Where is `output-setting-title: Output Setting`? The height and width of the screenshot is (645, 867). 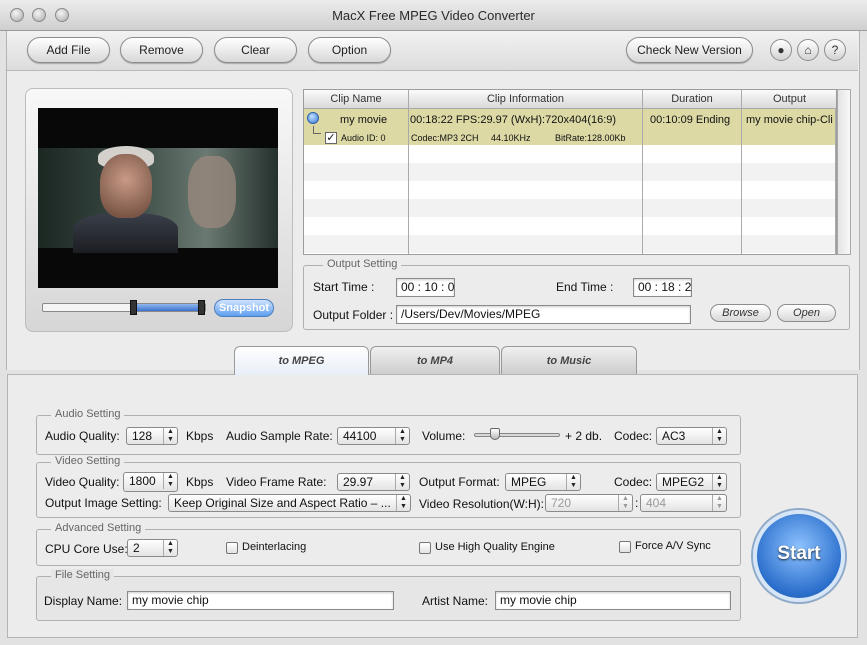
output-setting-title: Output Setting is located at coordinates (362, 264).